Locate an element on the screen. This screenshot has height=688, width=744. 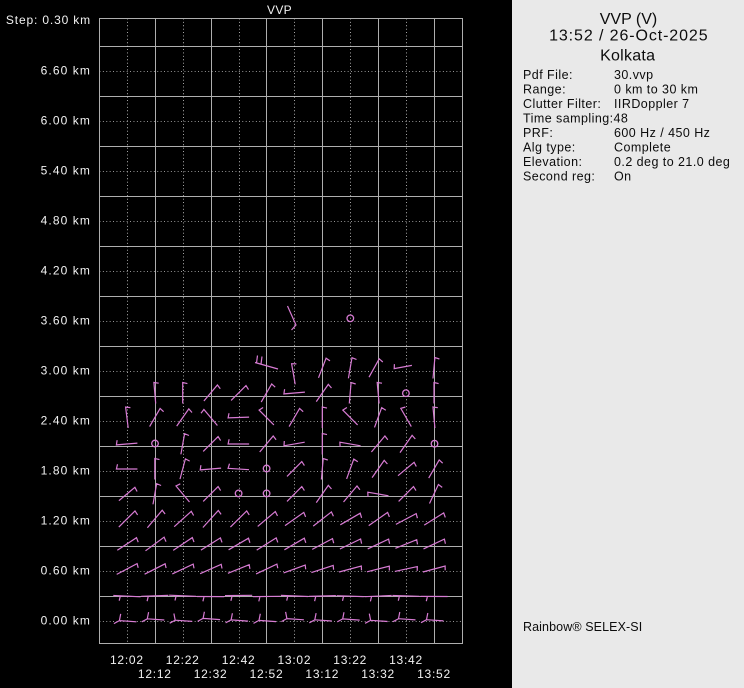
svg-text: 13:12 is located at coordinates (322, 674).